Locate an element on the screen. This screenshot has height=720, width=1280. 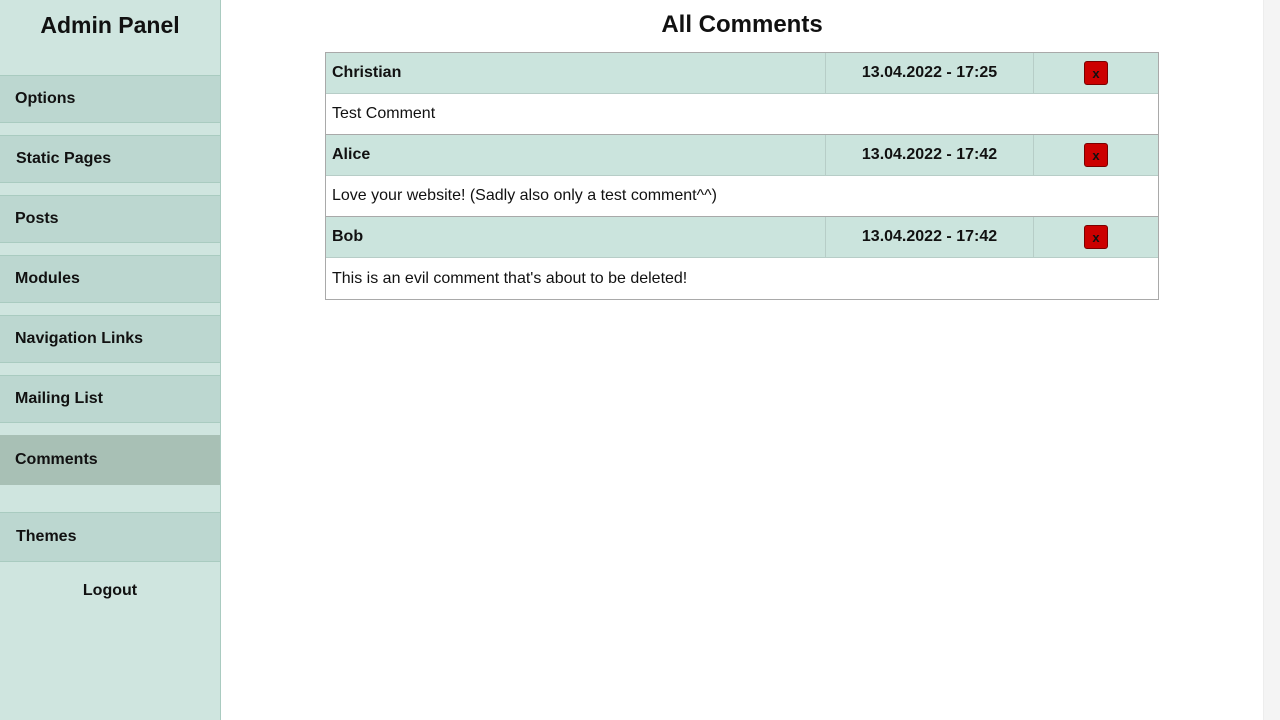
comment-author: Bob is located at coordinates (576, 237).